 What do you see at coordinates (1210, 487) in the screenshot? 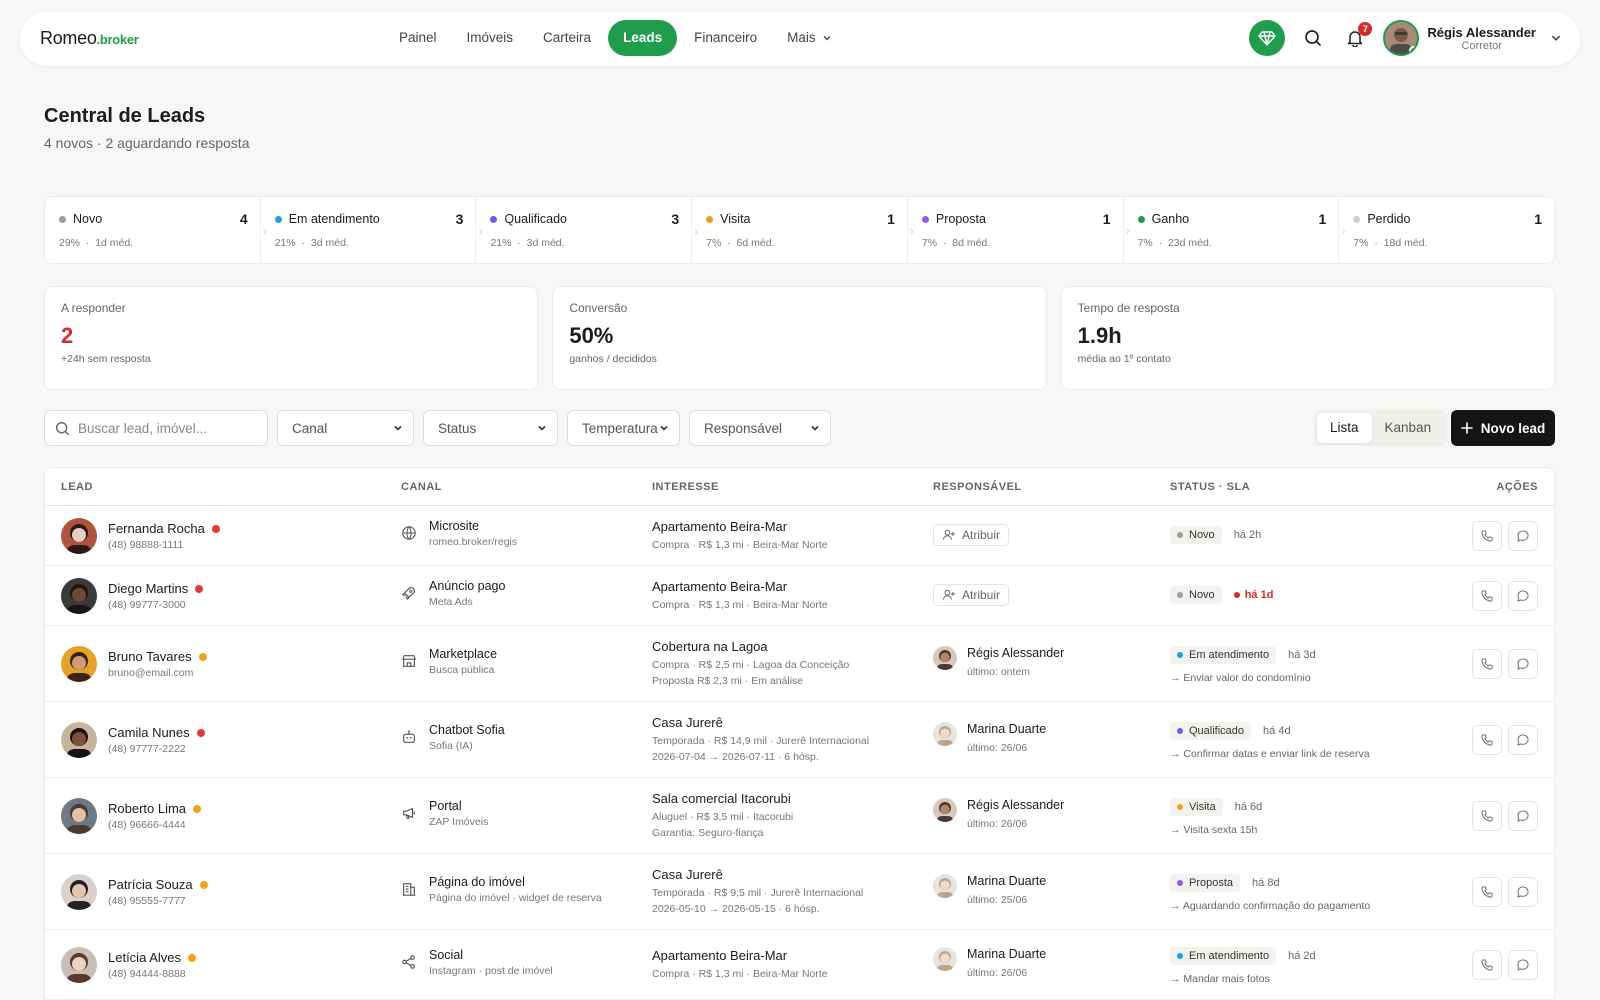
I see `header-status: STATUS · SLA` at bounding box center [1210, 487].